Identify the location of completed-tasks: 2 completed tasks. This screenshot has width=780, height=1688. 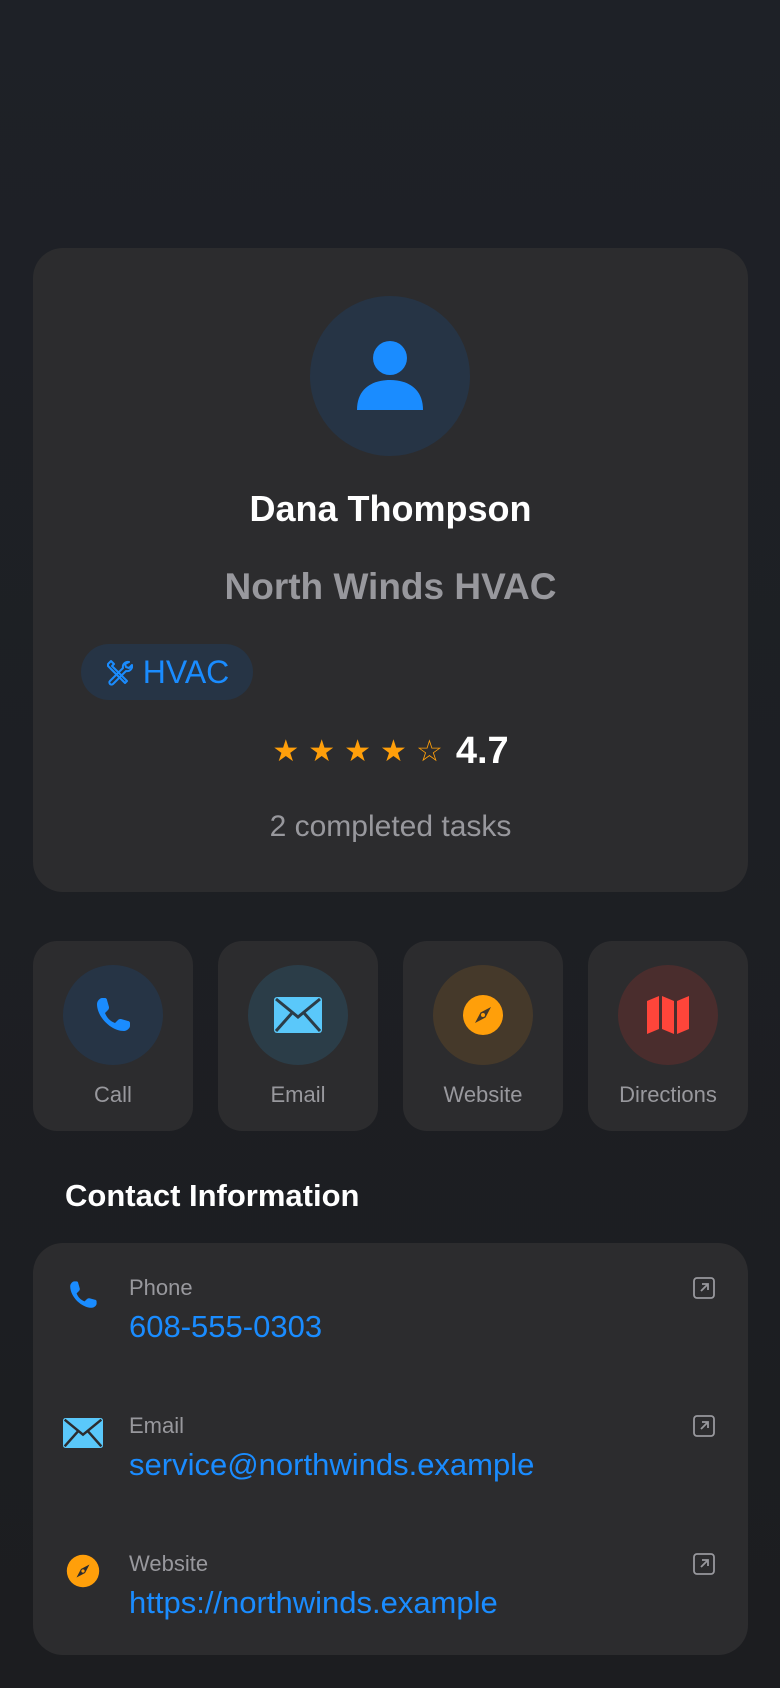
(390, 826).